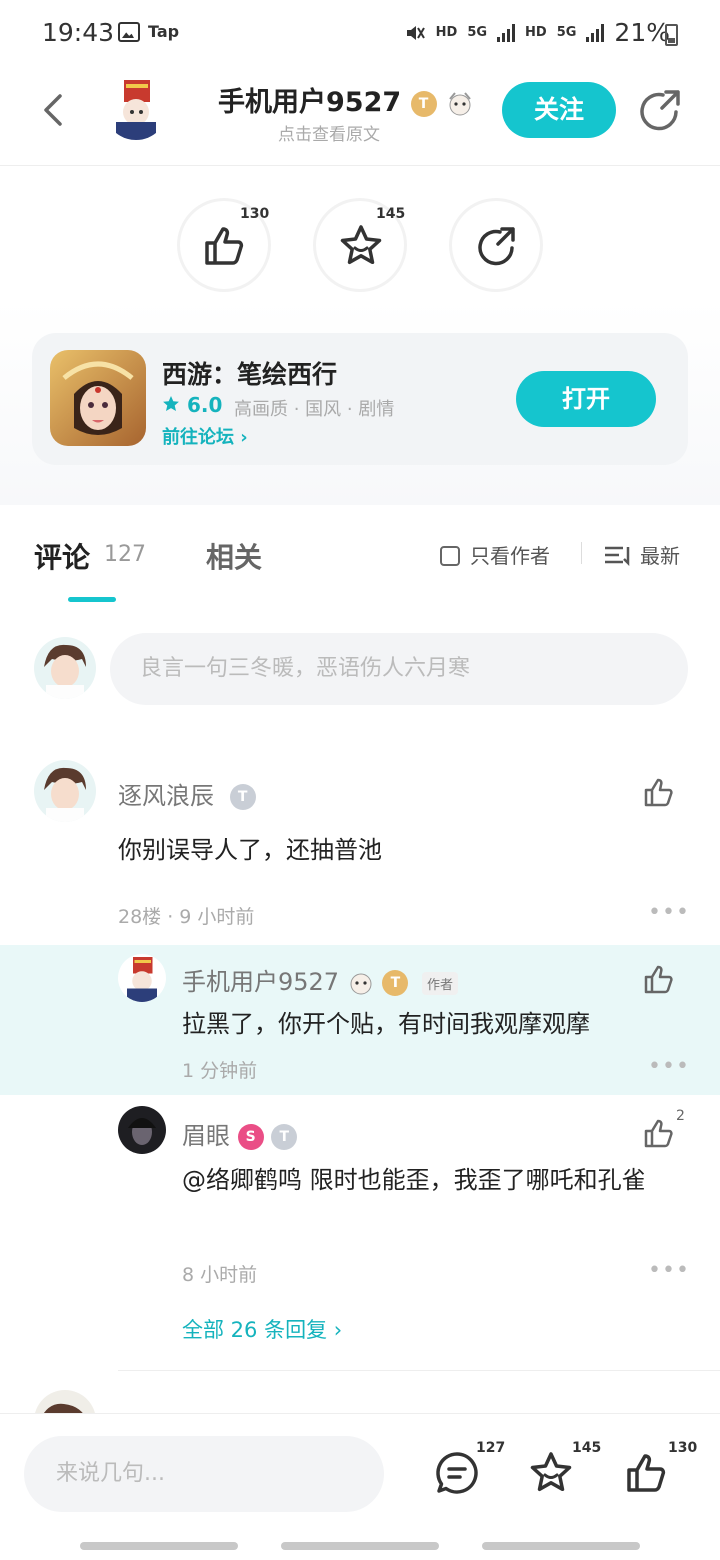  I want to click on reply-meta: 8 小时前, so click(220, 1275).